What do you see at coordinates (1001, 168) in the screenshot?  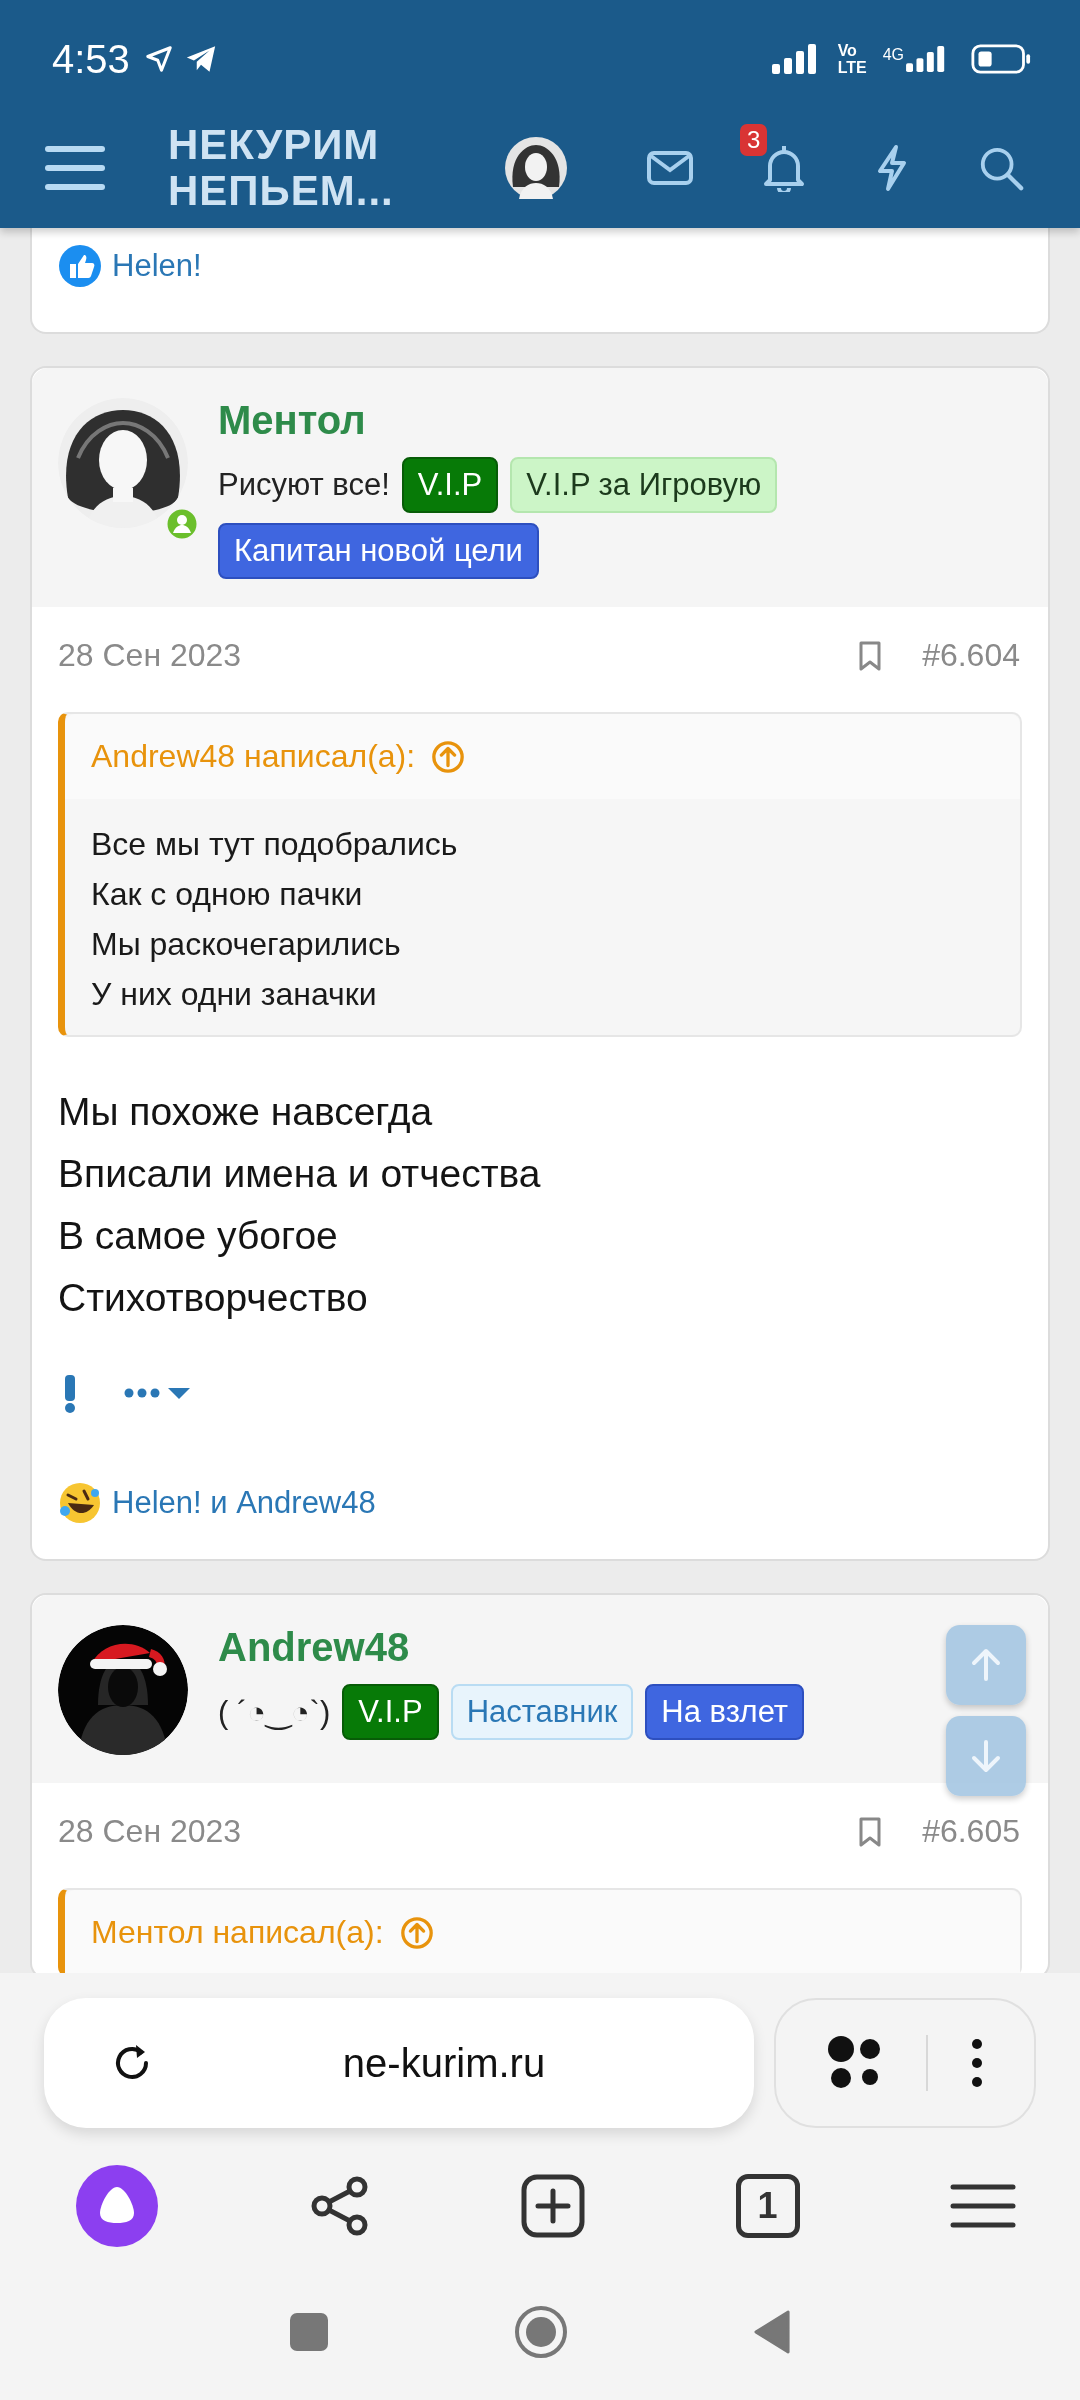 I see `search-icon` at bounding box center [1001, 168].